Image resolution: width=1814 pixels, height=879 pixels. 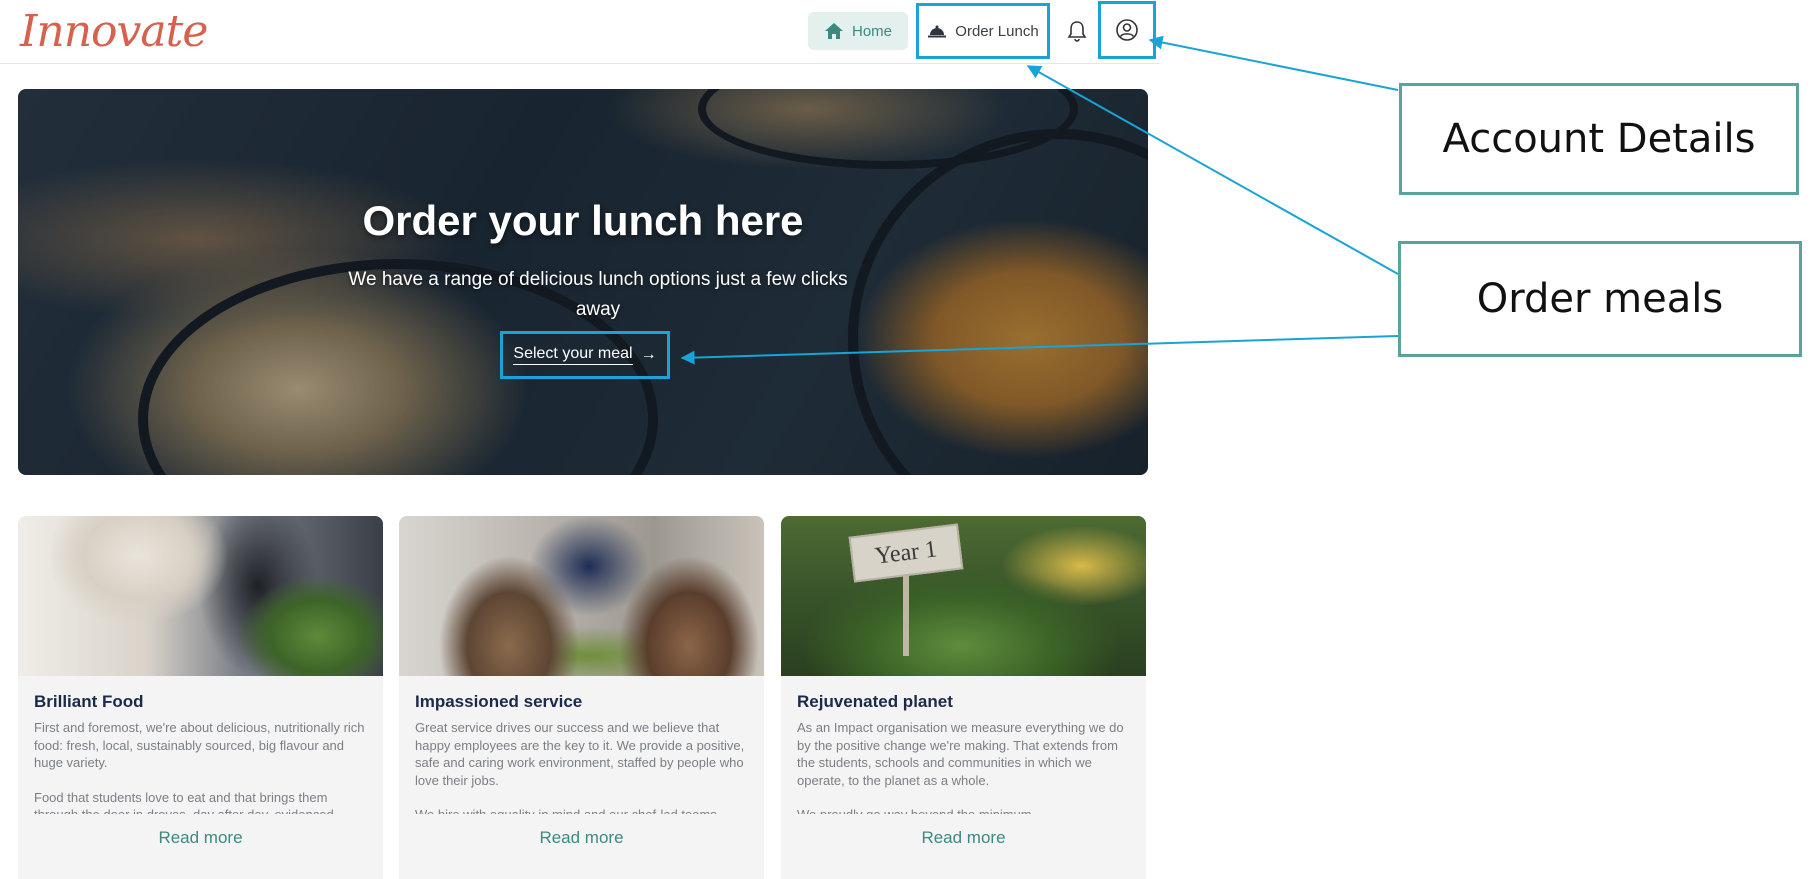 What do you see at coordinates (997, 31) in the screenshot?
I see `nav-order-lunch-label: Order Lunch` at bounding box center [997, 31].